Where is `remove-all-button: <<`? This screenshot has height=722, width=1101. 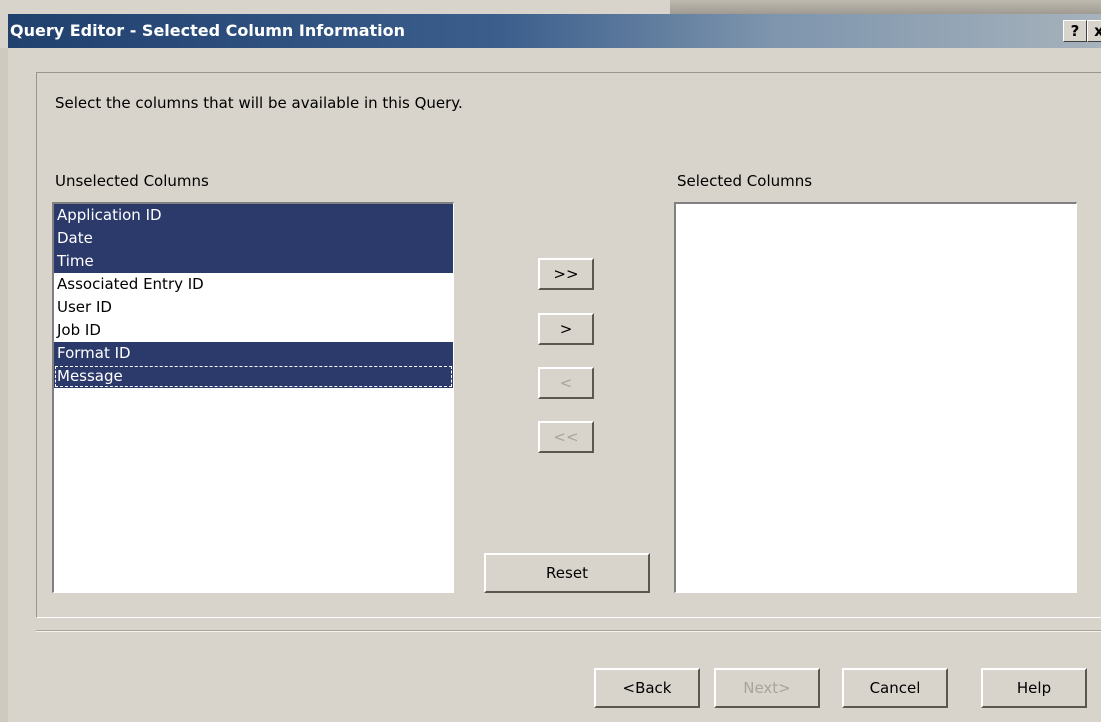
remove-all-button: << is located at coordinates (566, 437).